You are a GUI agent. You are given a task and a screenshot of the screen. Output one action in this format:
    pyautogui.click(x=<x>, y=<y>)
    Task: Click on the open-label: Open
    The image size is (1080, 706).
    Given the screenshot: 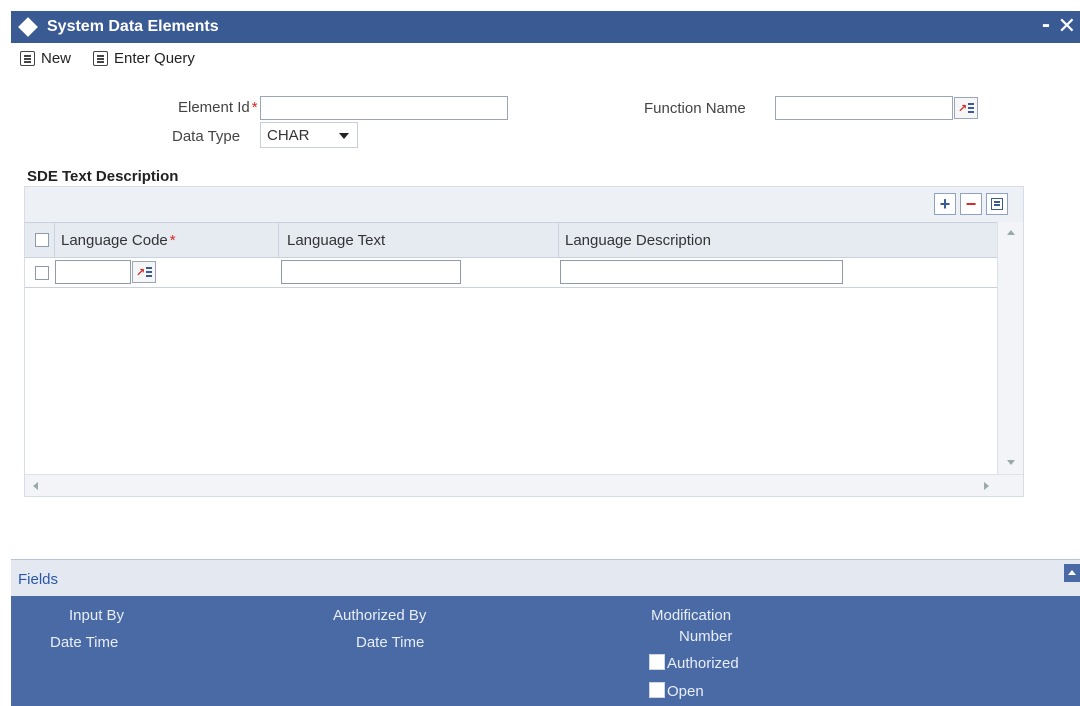 What is the action you would take?
    pyautogui.click(x=685, y=691)
    